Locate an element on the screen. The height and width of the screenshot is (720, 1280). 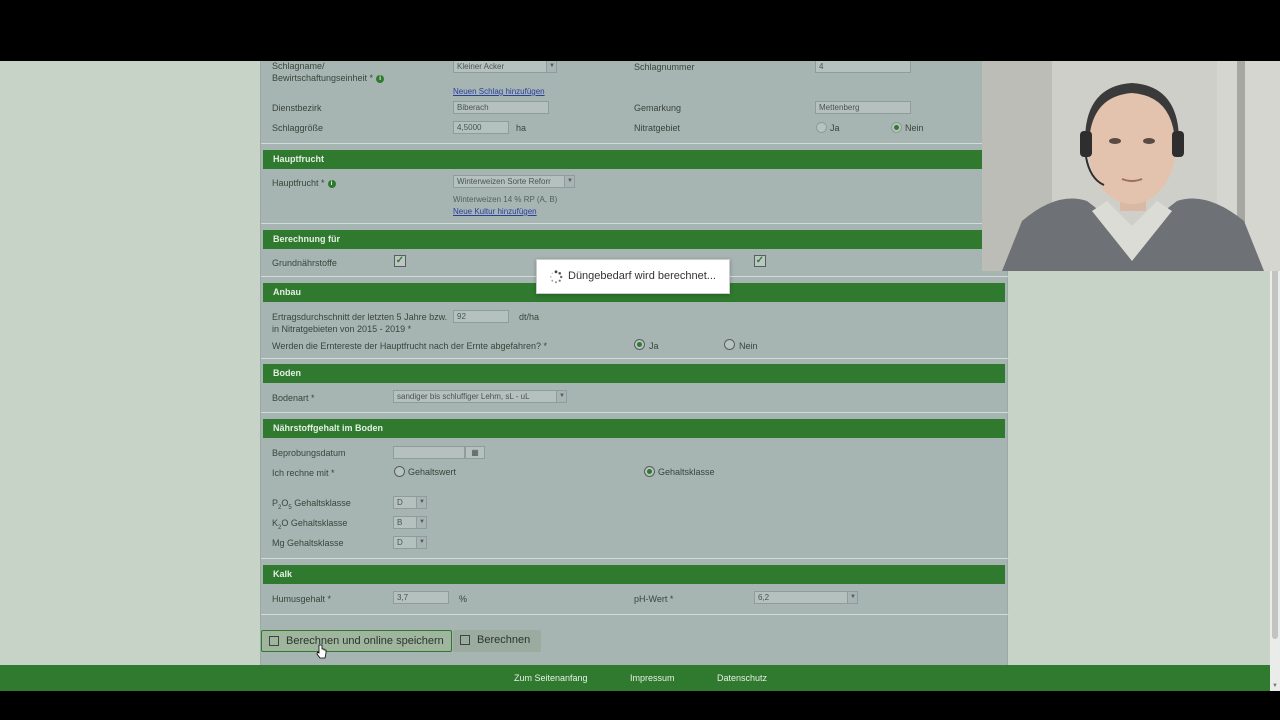
gehaltswert-radio is located at coordinates (399, 471).